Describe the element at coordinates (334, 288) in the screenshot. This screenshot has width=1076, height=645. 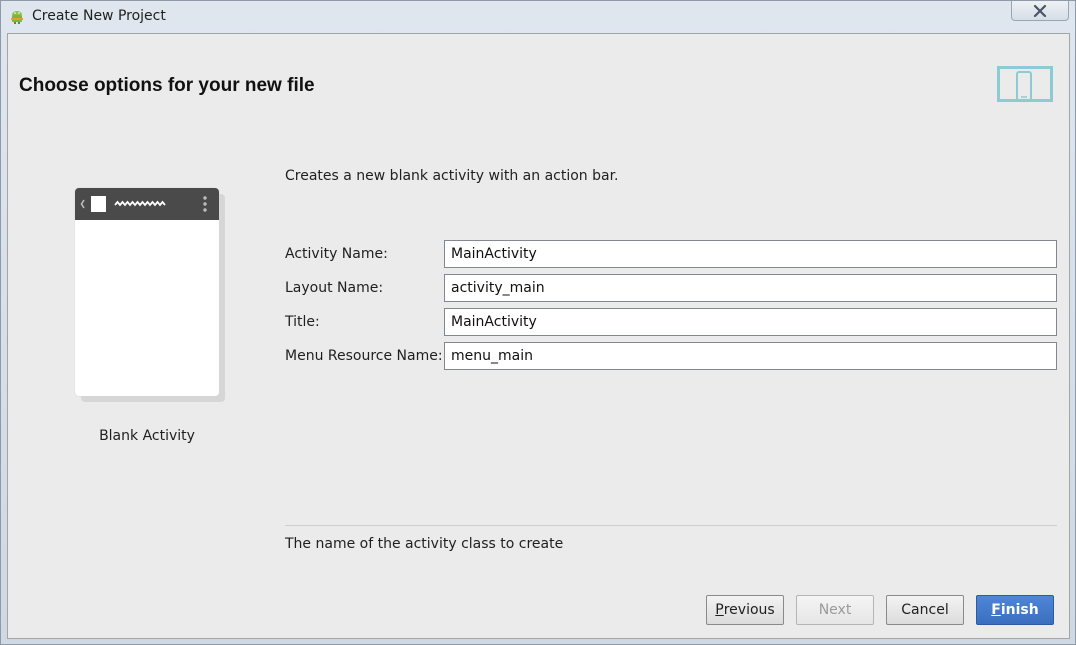
I see `layout-name-label: Layout Name:` at that location.